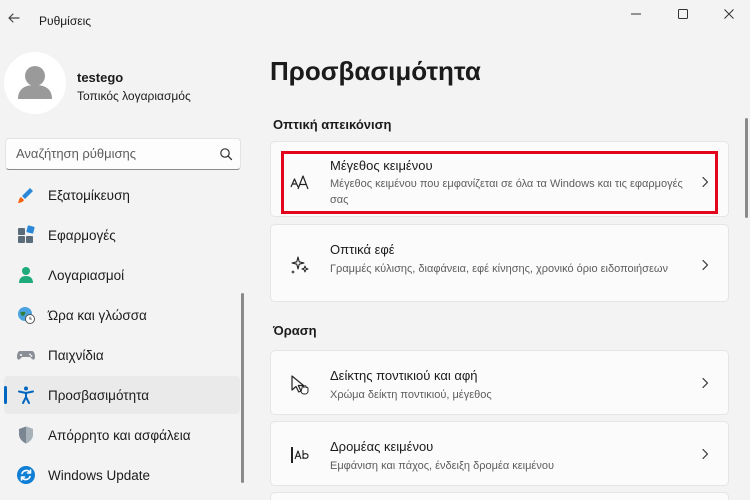 This screenshot has height=500, width=750. I want to click on window-title: Ρυθμίσεις, so click(65, 21).